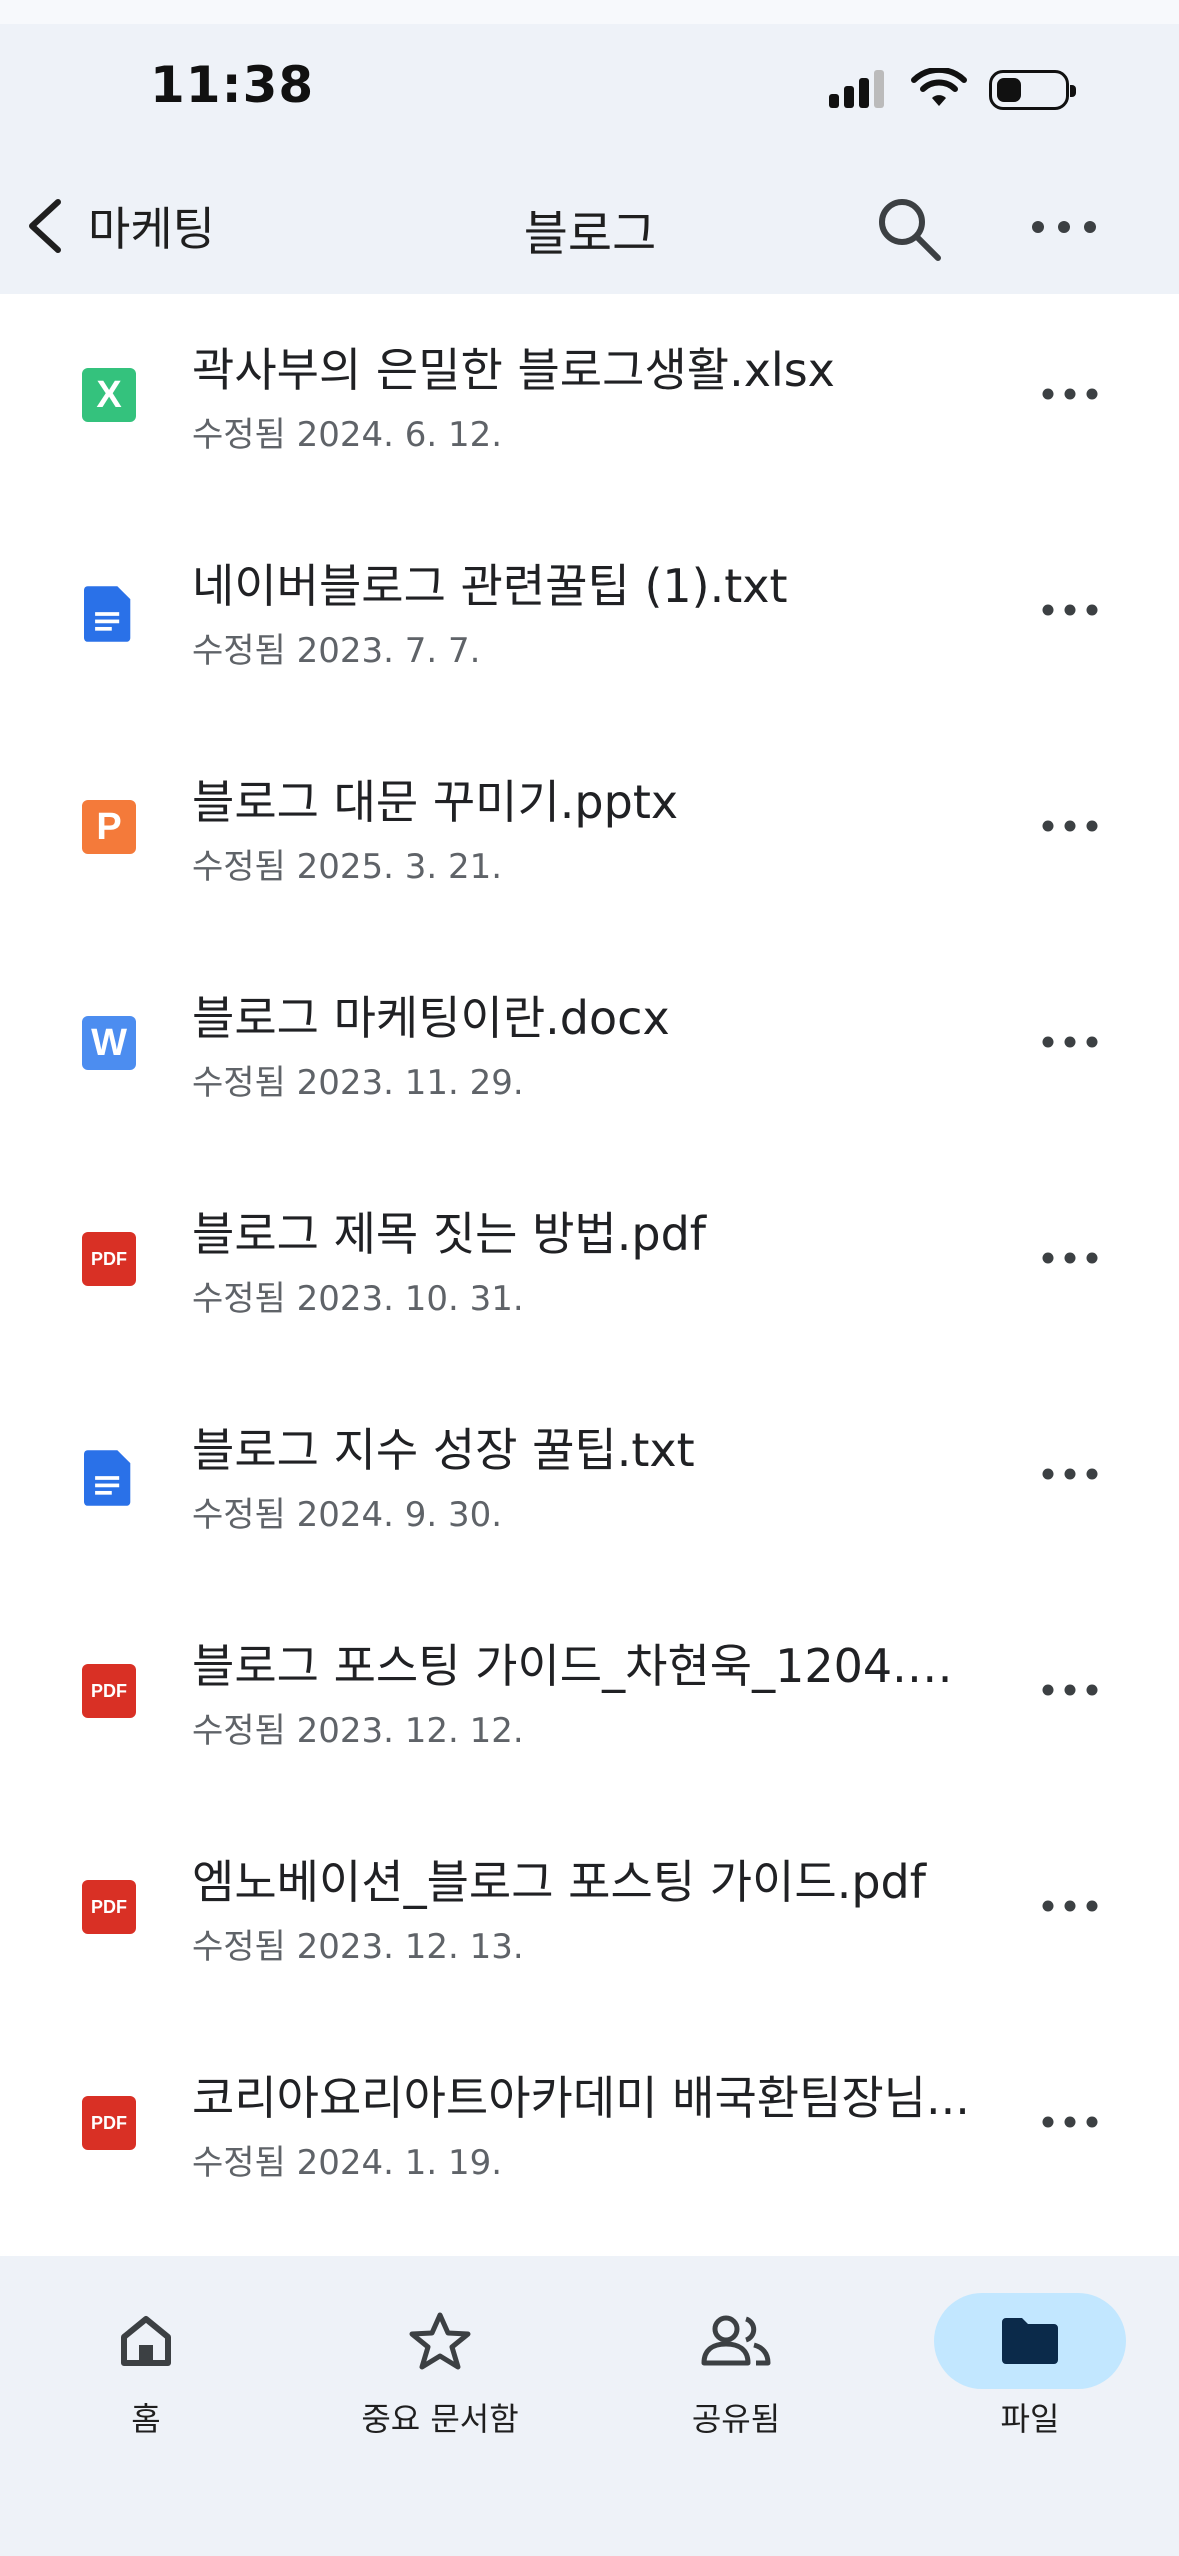  What do you see at coordinates (1032, 90) in the screenshot?
I see `battery-icon` at bounding box center [1032, 90].